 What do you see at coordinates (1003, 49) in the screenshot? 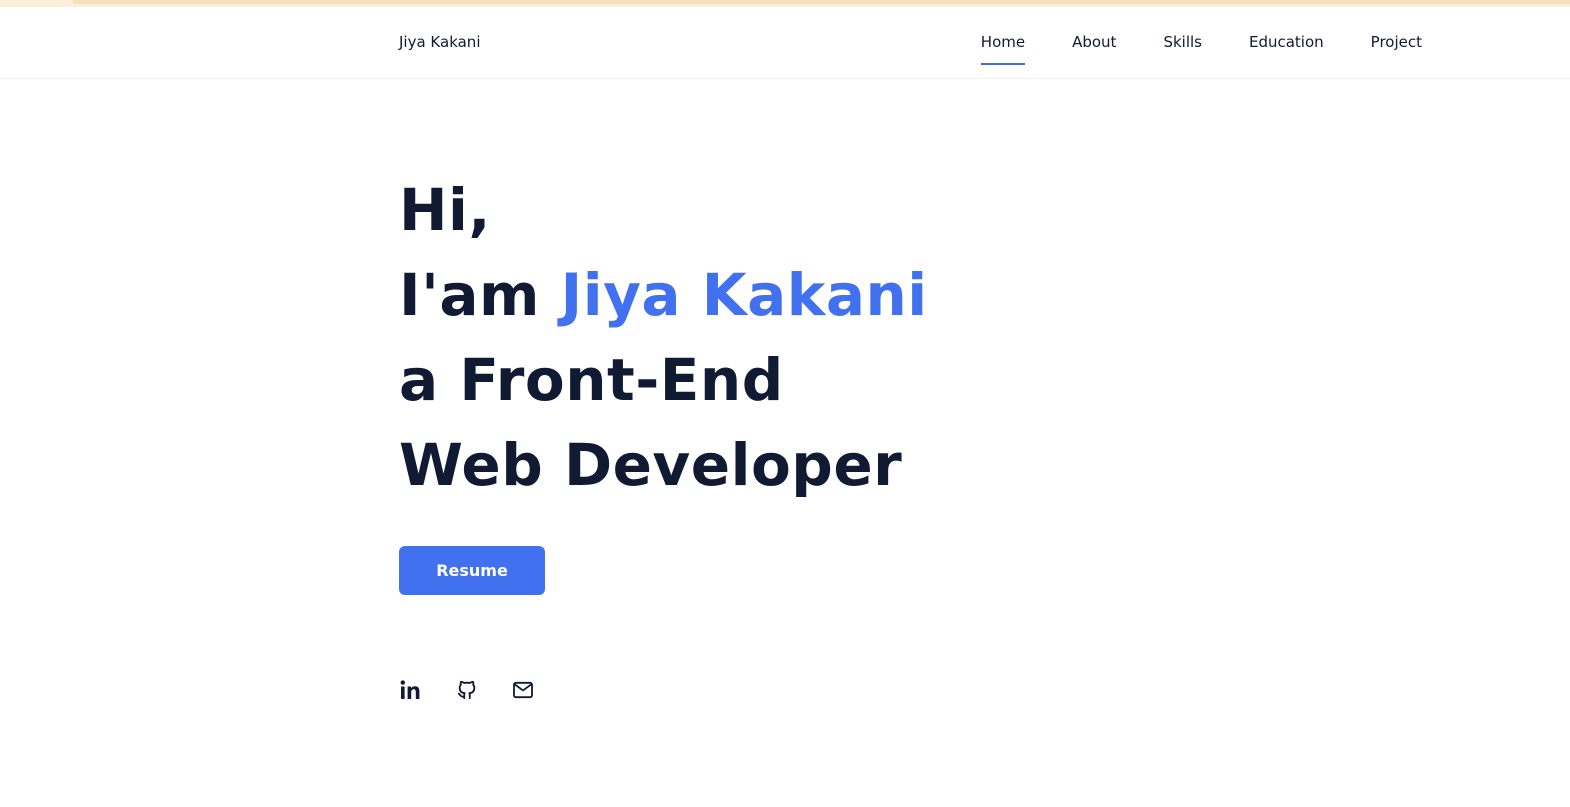
I see `nav-item-home: Home` at bounding box center [1003, 49].